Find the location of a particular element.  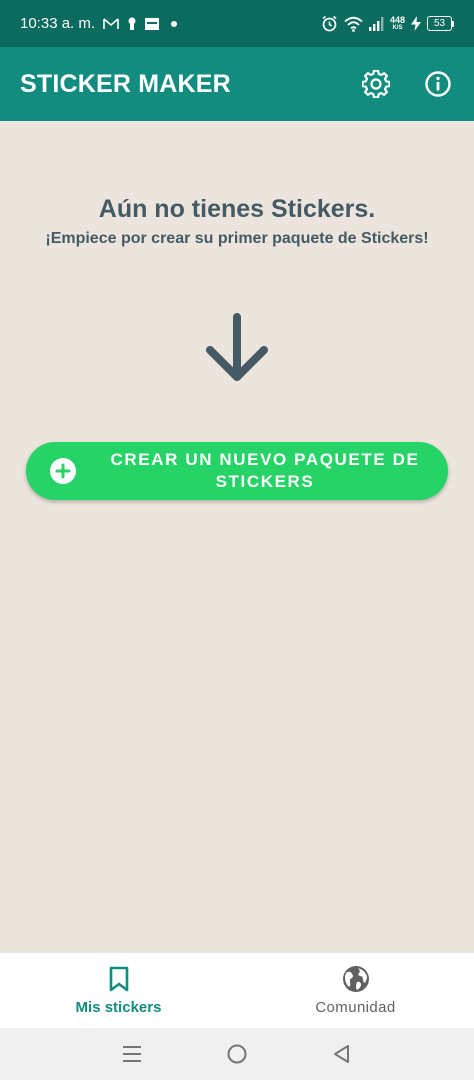

gmail-icon is located at coordinates (111, 23).